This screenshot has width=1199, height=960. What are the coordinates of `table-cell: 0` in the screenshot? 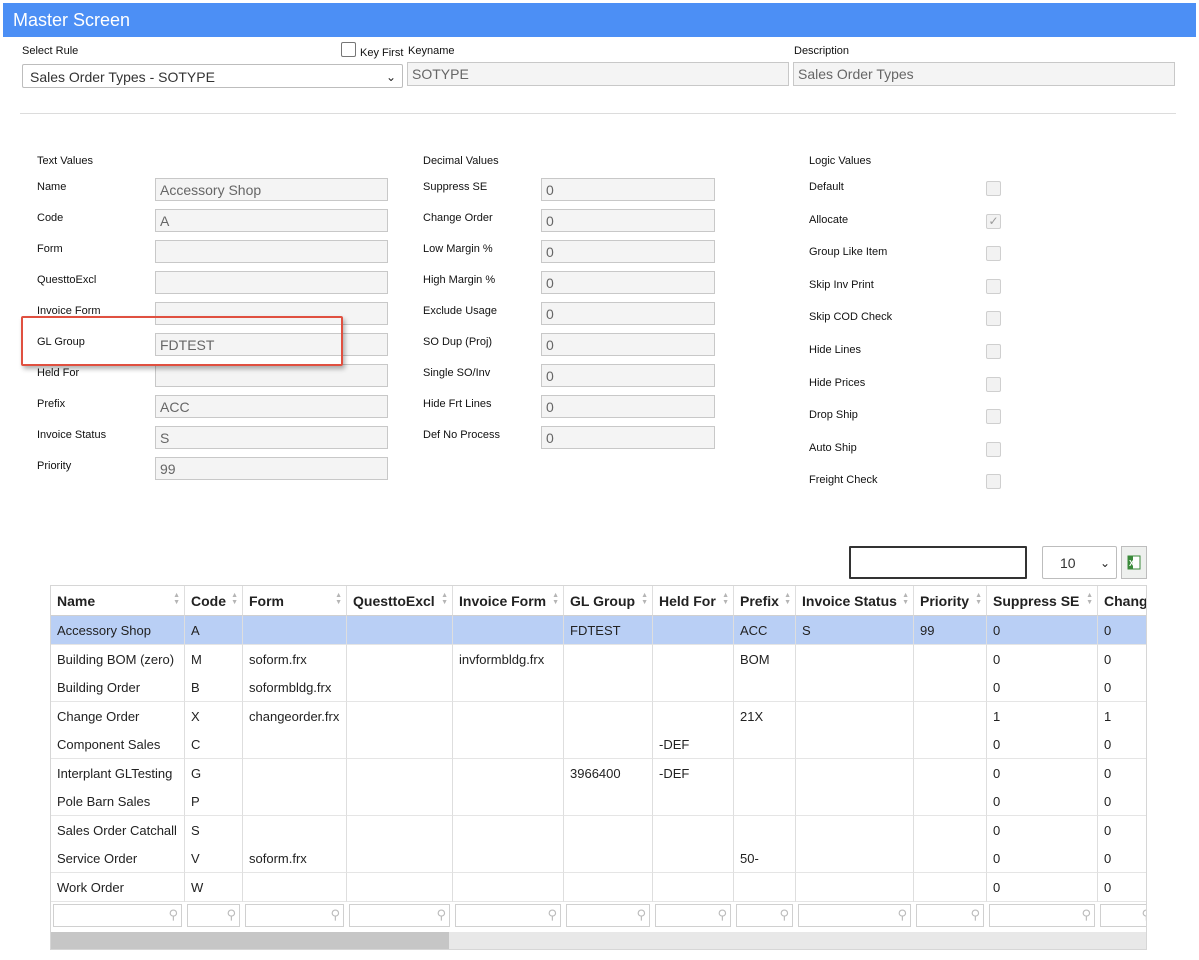 It's located at (1122, 773).